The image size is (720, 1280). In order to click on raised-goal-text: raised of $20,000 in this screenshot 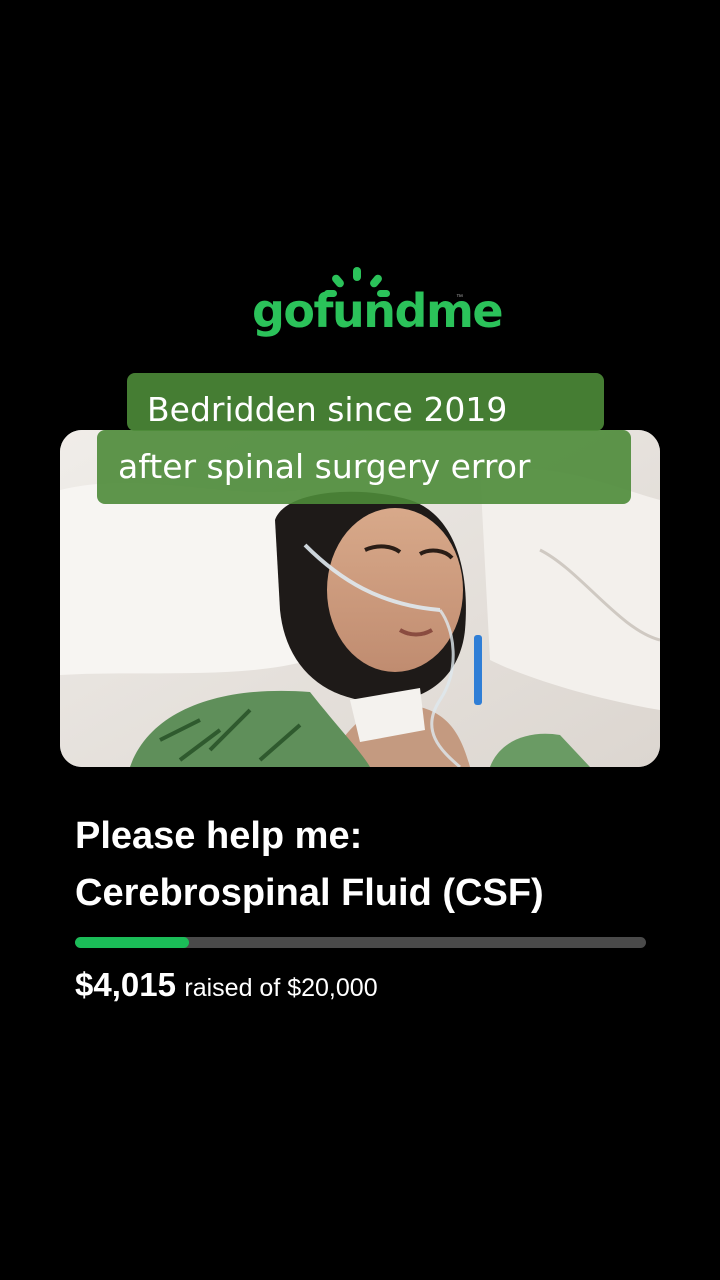, I will do `click(281, 988)`.